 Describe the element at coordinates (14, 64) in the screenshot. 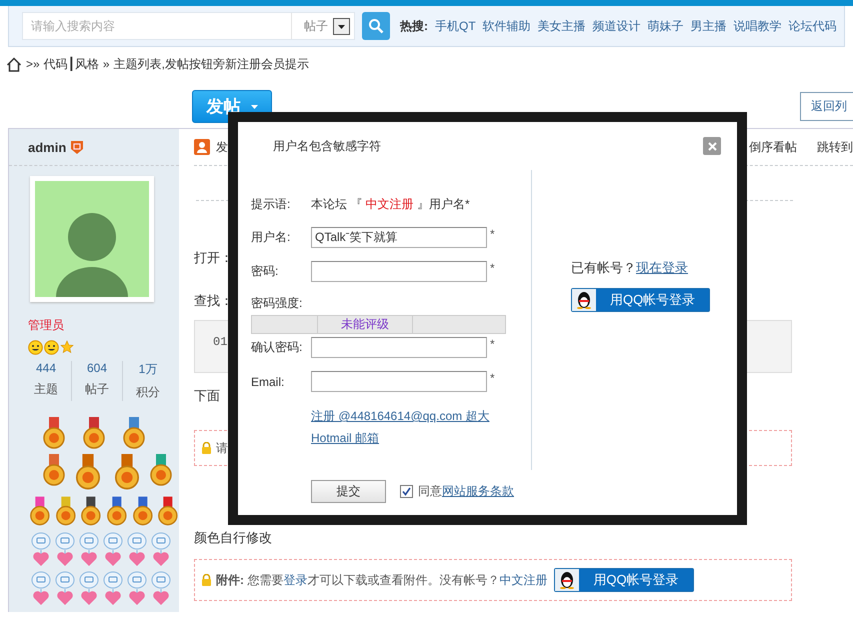

I see `home-icon` at that location.